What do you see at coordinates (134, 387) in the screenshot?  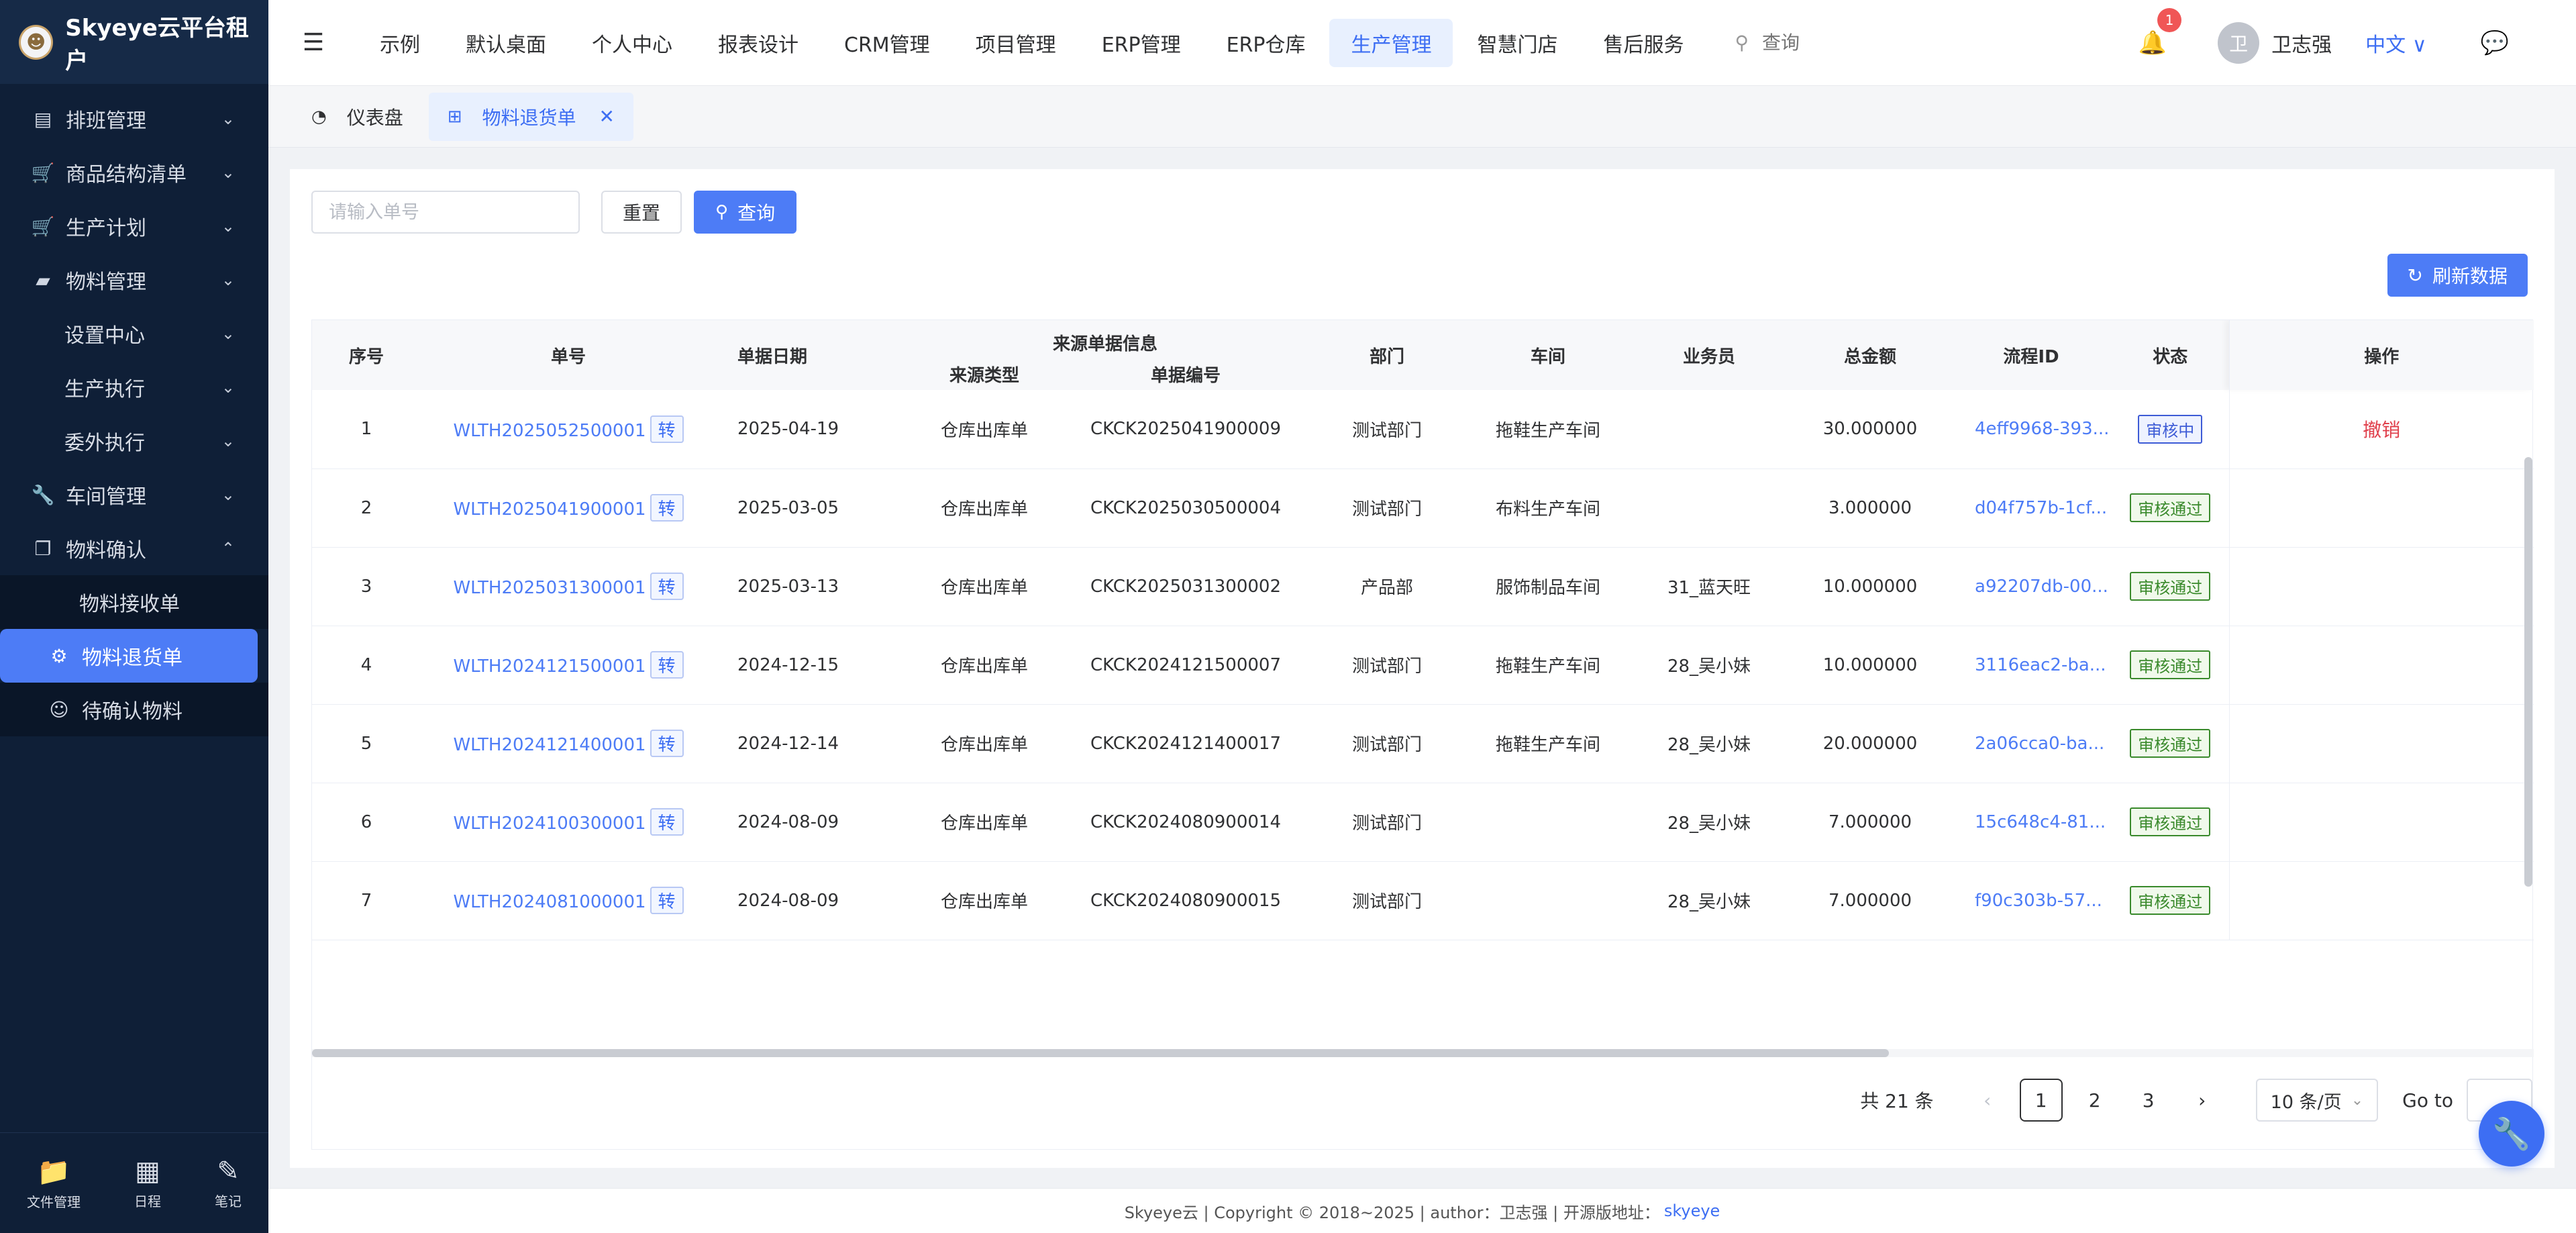 I see `sidebar-item-5: 生产执行 ⌄` at bounding box center [134, 387].